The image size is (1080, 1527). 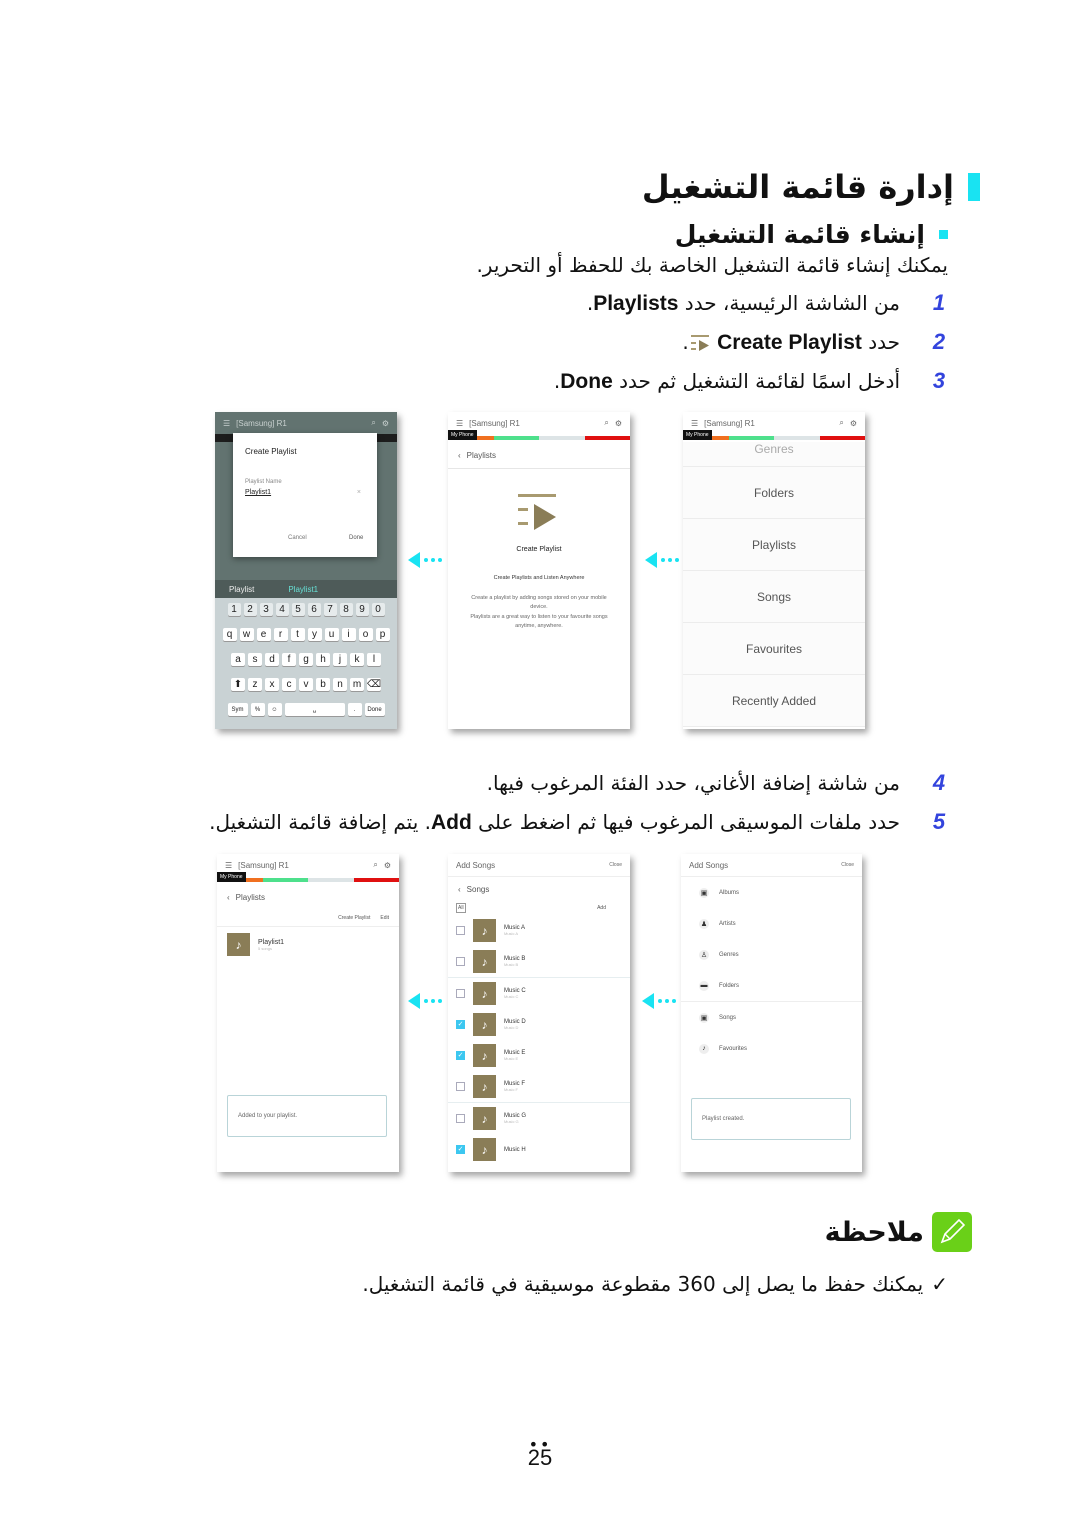 I want to click on clear-icon: ×, so click(x=359, y=492).